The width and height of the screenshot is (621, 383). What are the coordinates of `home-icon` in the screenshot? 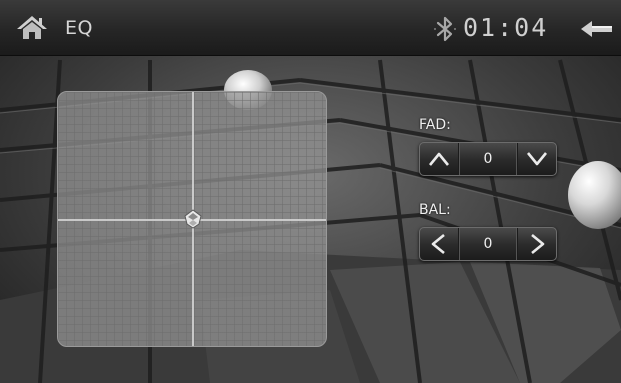 It's located at (32, 27).